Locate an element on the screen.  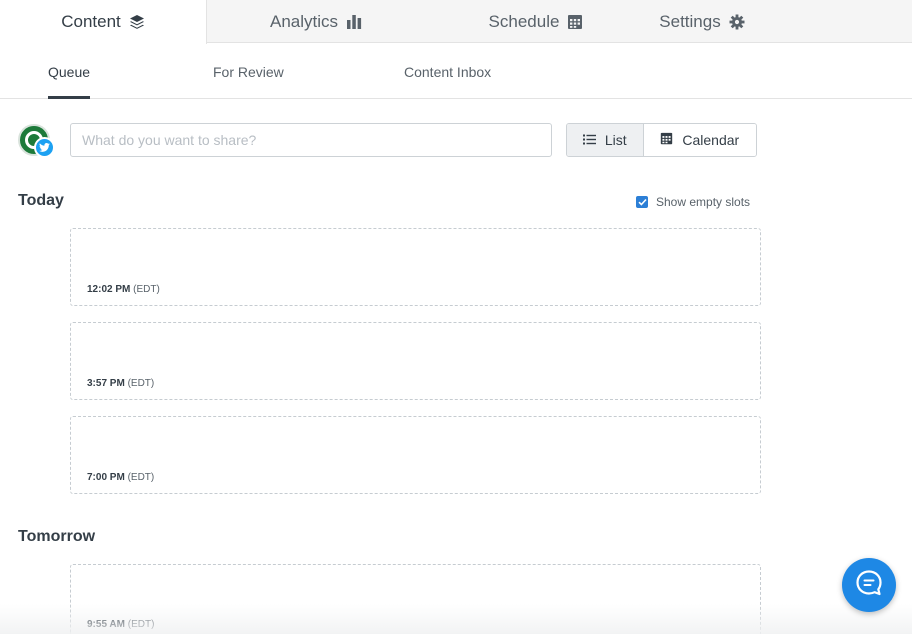
show-empty-slots-checkbox is located at coordinates (642, 202).